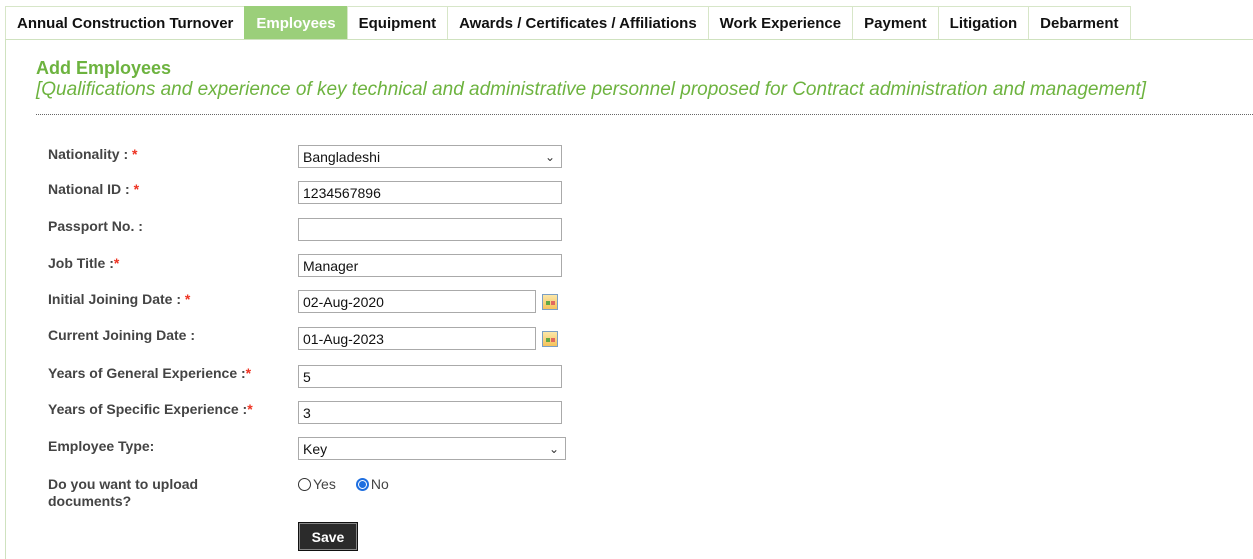 Image resolution: width=1253 pixels, height=559 pixels. Describe the element at coordinates (122, 335) in the screenshot. I see `current-joining-date-label: Current Joining Date :` at that location.